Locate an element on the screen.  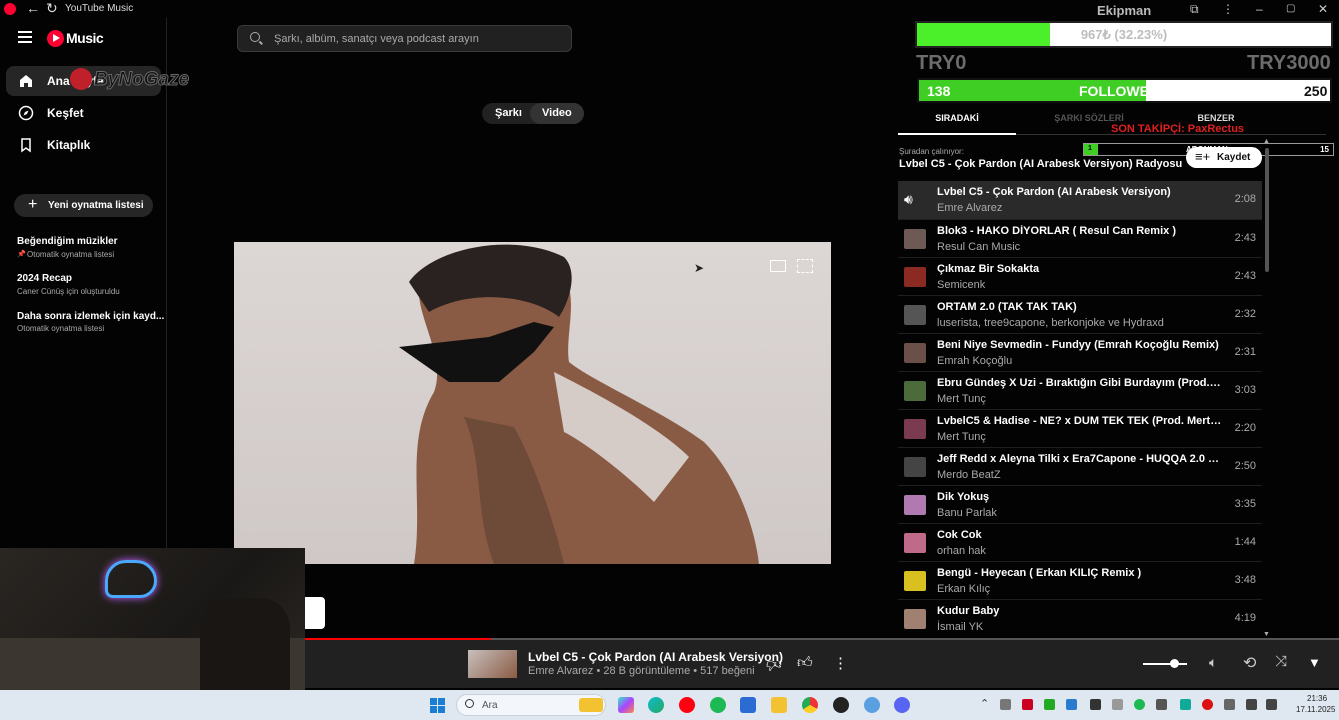
queue-item: Çıkmaz Bir Sokakta Semicenk 2:43 is located at coordinates (1080, 276).